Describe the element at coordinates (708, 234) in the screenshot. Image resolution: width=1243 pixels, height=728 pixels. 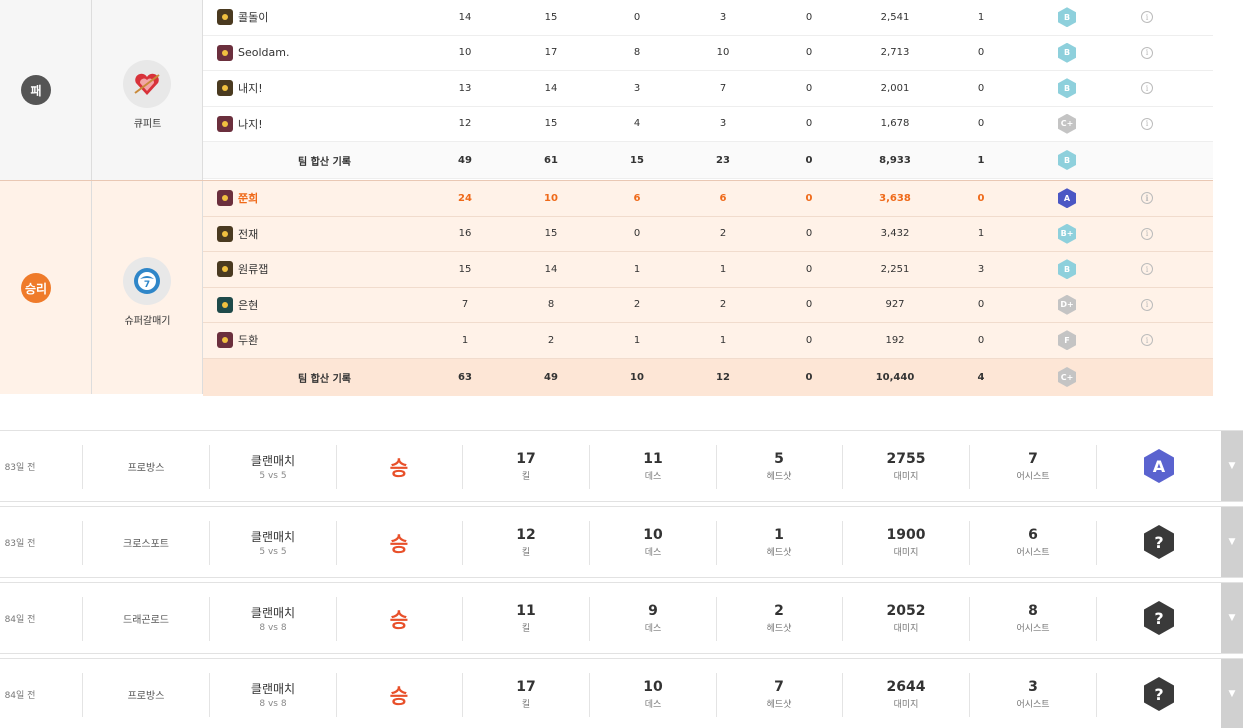
I see `player-row: 전재 16 15 0 2 0 3,432 1 B+ i` at that location.